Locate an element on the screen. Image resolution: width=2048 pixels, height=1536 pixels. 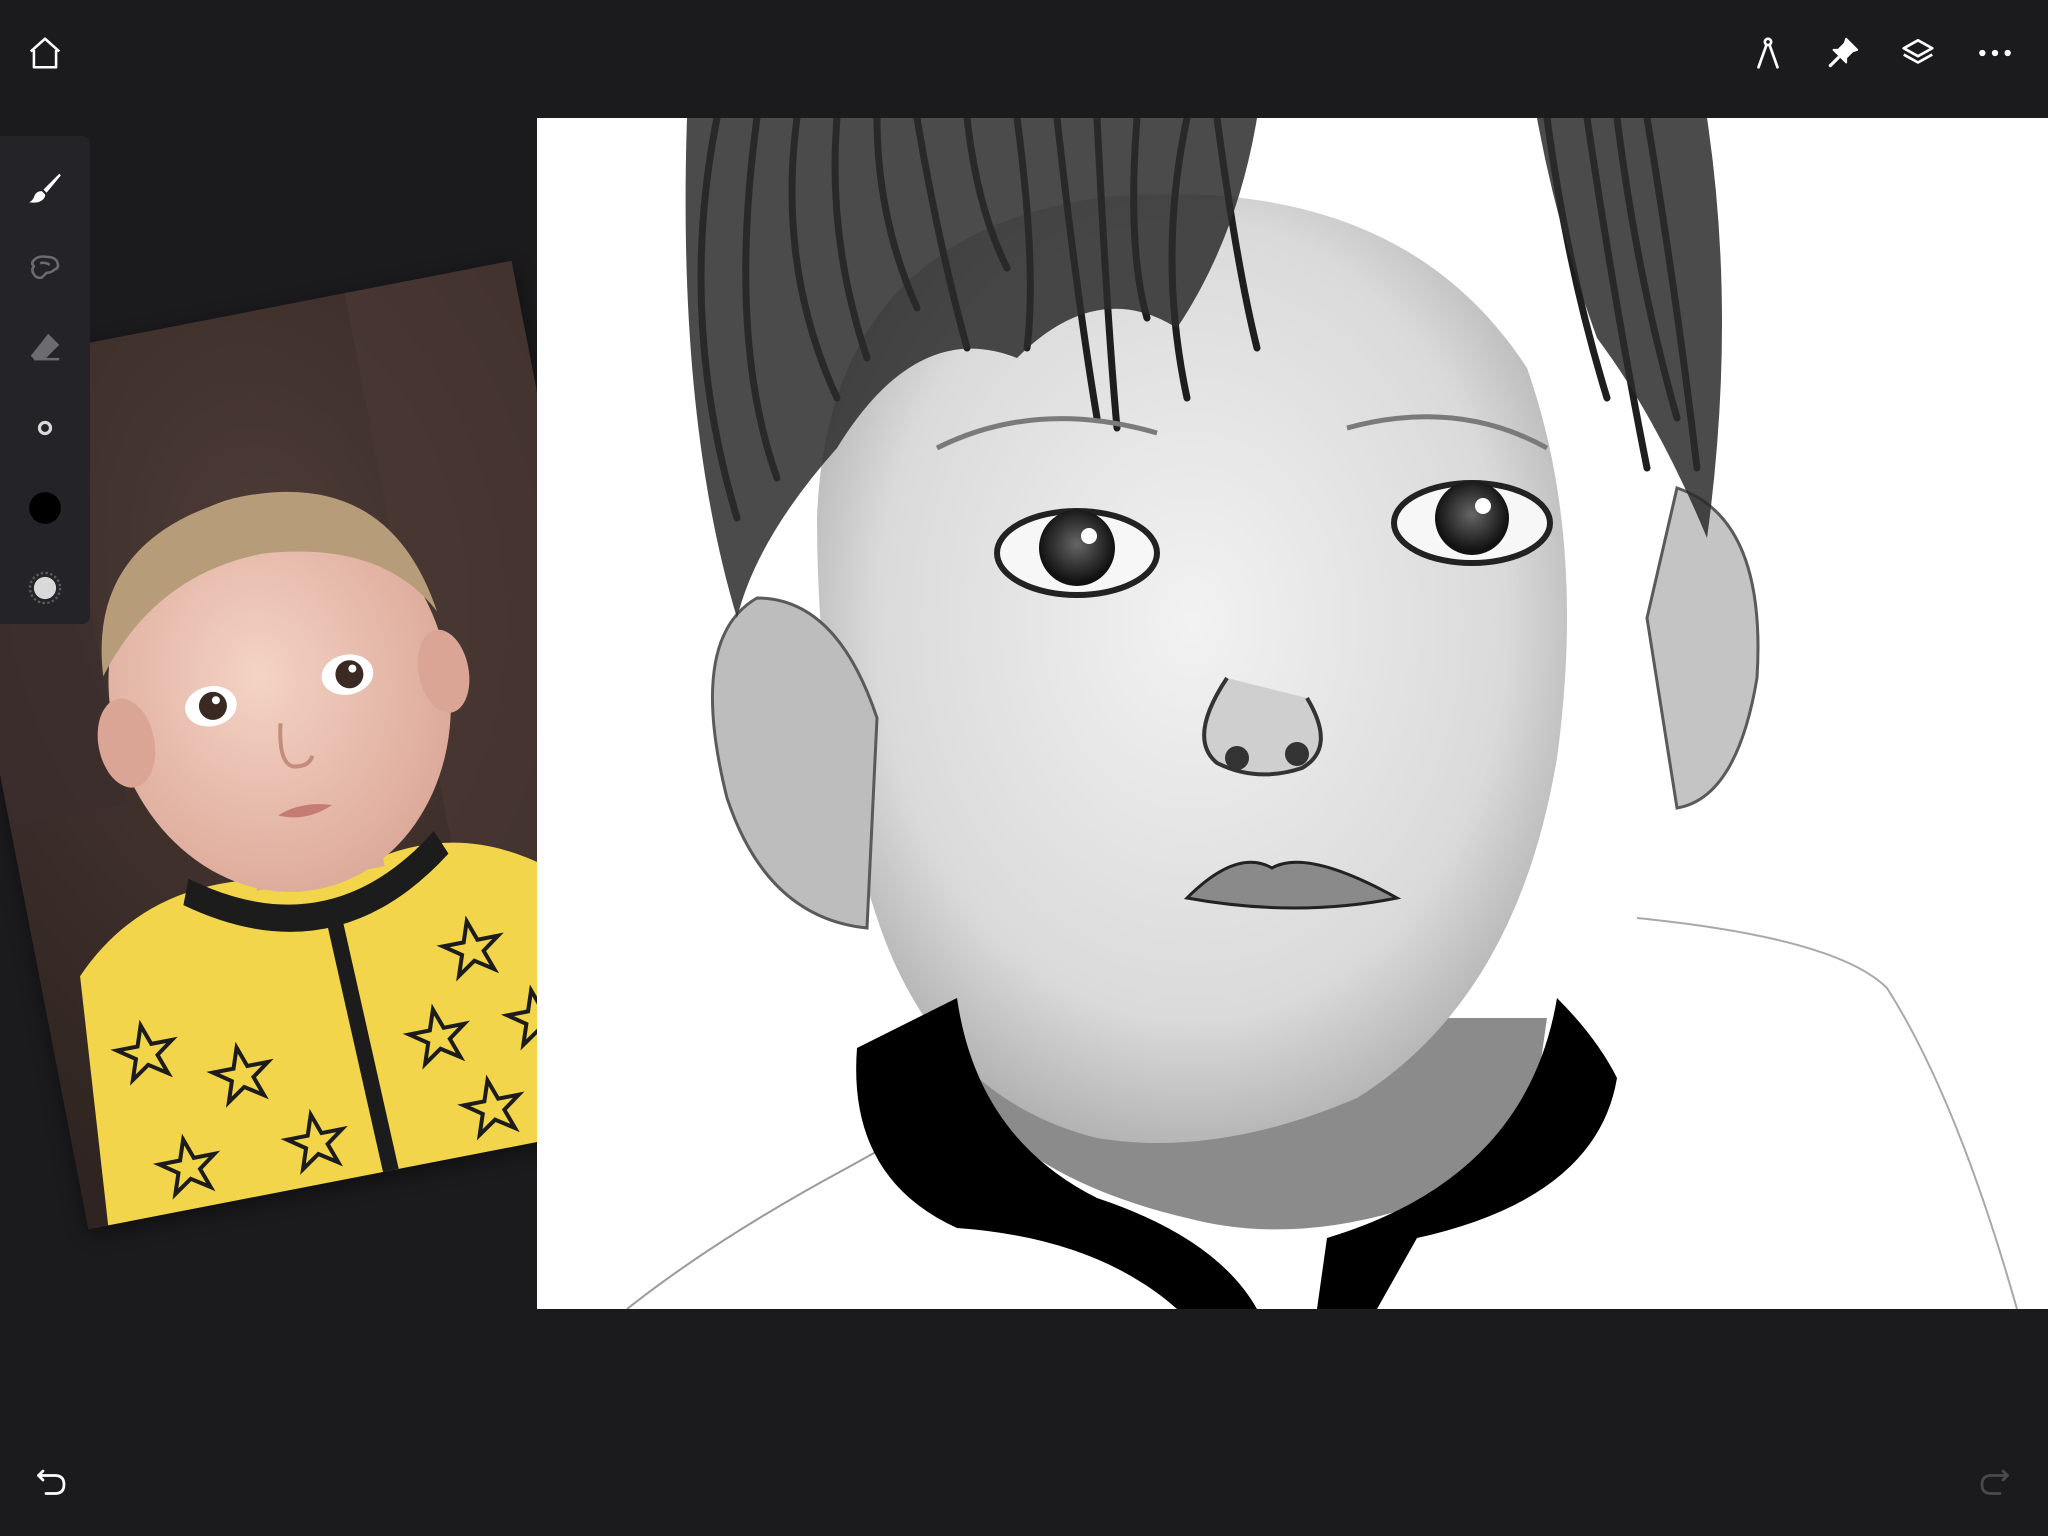
layers-button is located at coordinates (1918, 53).